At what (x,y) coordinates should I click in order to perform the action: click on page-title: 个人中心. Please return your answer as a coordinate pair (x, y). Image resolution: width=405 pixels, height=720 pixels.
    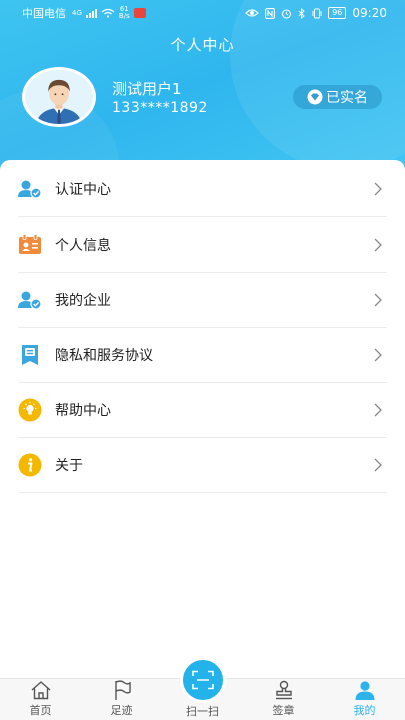
    Looking at the image, I should click on (202, 45).